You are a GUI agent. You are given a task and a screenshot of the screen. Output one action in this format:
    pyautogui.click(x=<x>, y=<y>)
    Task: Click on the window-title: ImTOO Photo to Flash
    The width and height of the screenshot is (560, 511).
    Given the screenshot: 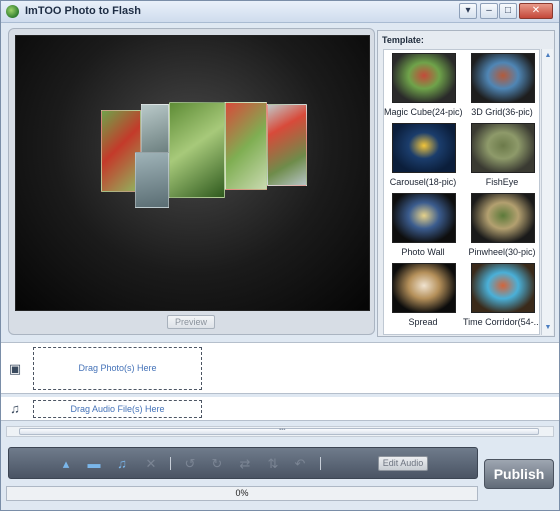 What is the action you would take?
    pyautogui.click(x=83, y=11)
    